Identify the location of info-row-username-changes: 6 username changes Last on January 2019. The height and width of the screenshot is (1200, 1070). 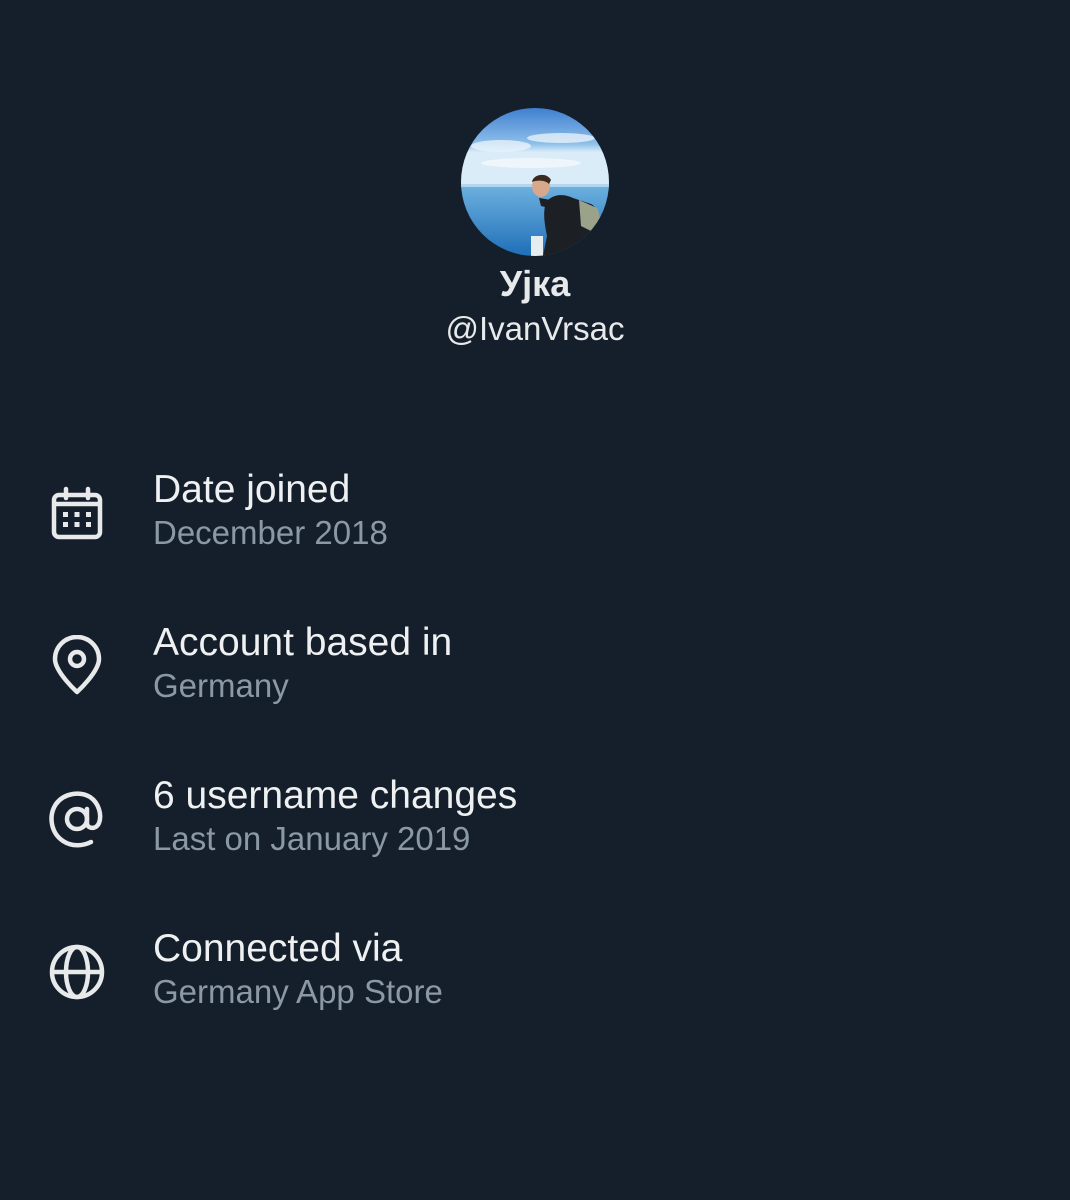
(535, 848).